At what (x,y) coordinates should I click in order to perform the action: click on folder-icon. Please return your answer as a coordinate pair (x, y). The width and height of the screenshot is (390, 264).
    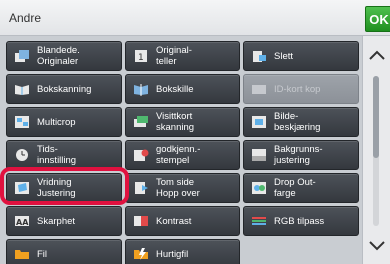
    Looking at the image, I should click on (22, 254).